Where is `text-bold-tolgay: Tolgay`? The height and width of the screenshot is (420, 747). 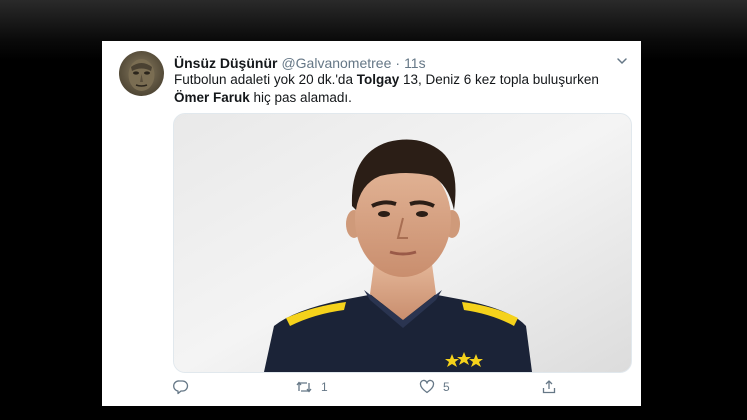
text-bold-tolgay: Tolgay is located at coordinates (378, 79).